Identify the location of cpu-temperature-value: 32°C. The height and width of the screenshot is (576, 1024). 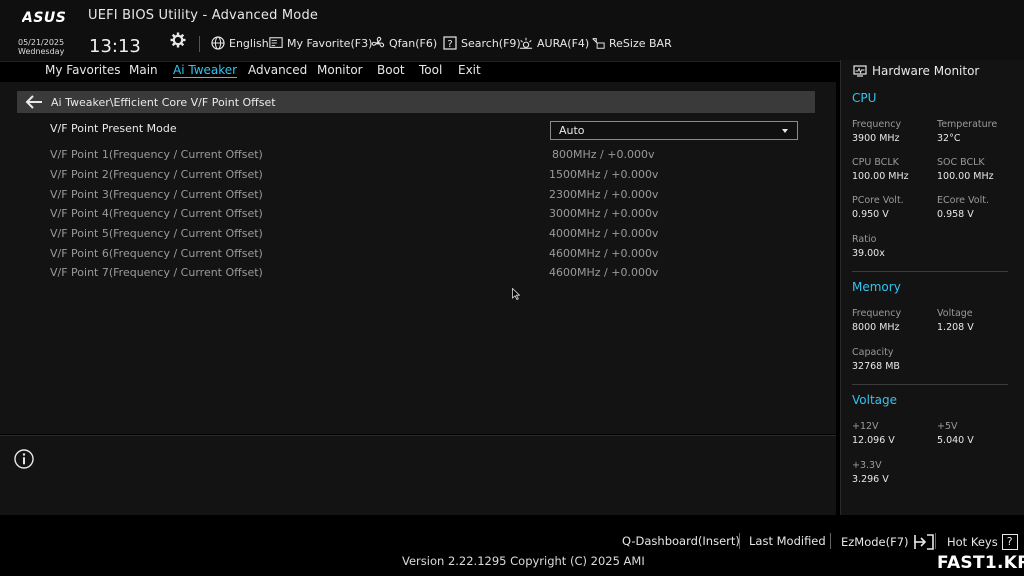
(949, 138).